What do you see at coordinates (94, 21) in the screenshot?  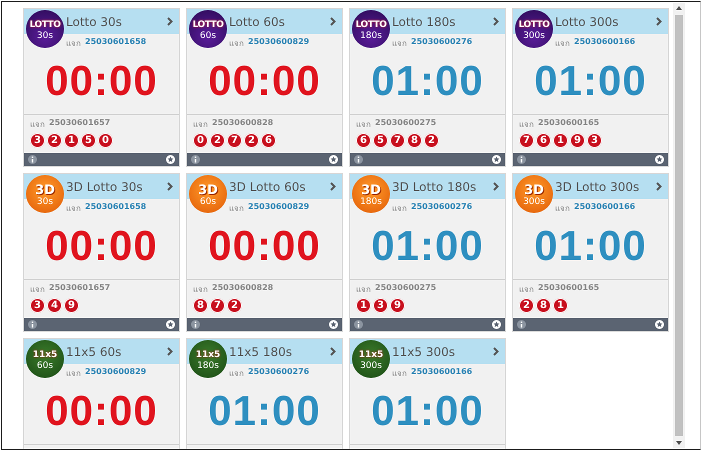 I see `game-title: Lotto 30s` at bounding box center [94, 21].